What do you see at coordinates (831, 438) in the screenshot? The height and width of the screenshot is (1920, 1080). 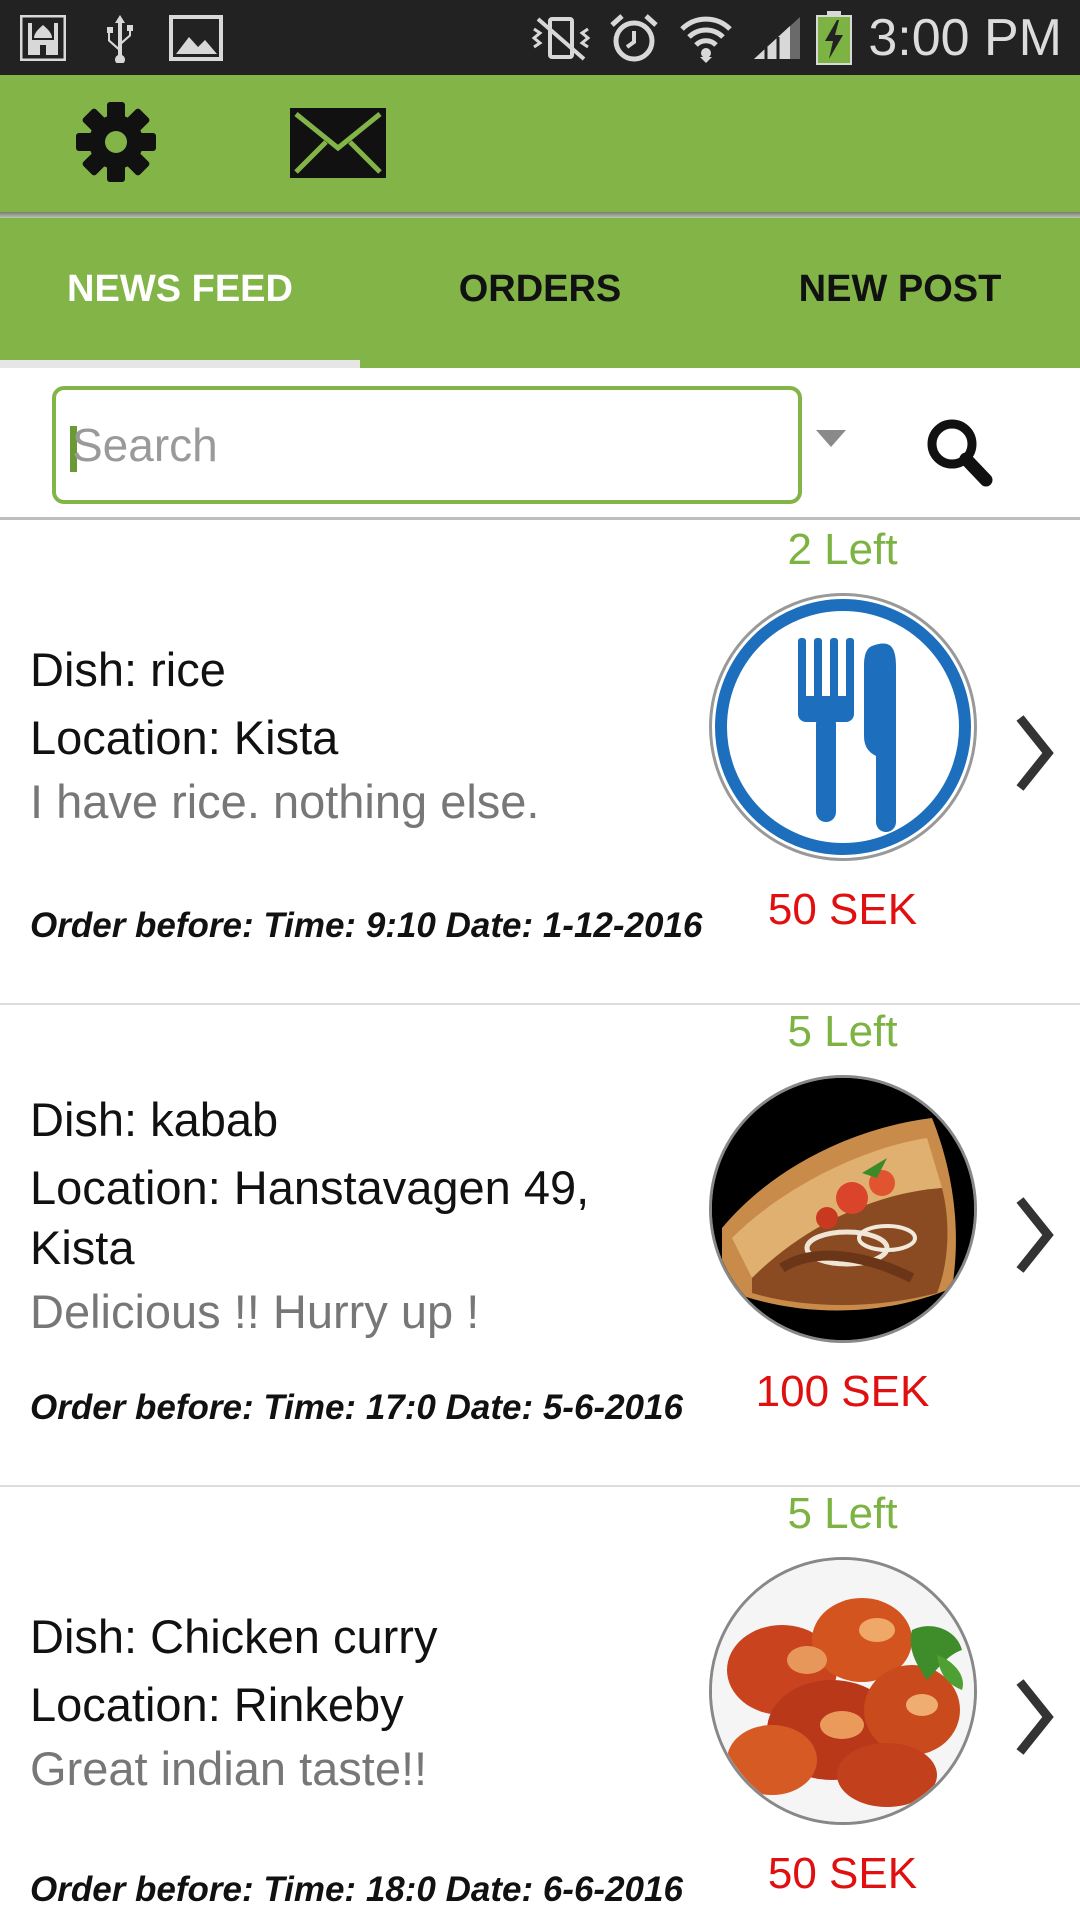 I see `search-dropdown-arrow-icon` at bounding box center [831, 438].